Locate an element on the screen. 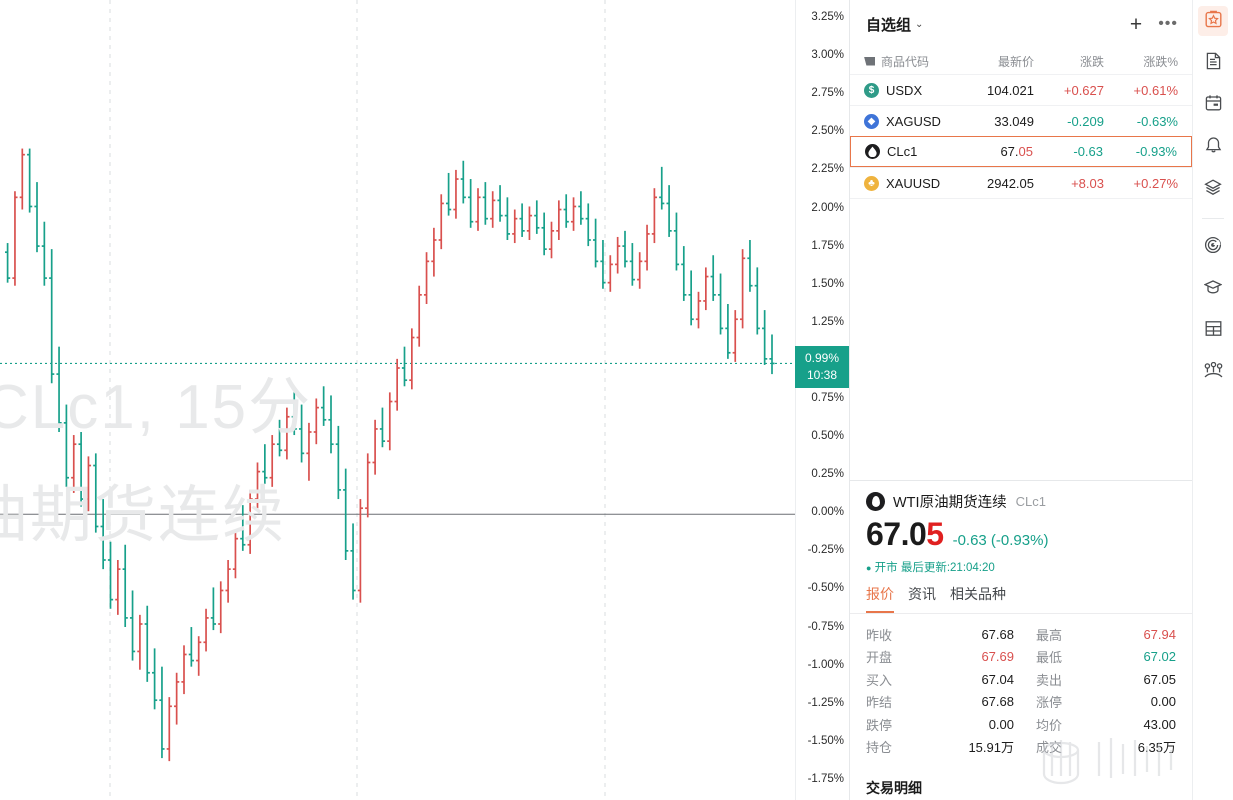  watchlist-empty-space is located at coordinates (1021, 339).